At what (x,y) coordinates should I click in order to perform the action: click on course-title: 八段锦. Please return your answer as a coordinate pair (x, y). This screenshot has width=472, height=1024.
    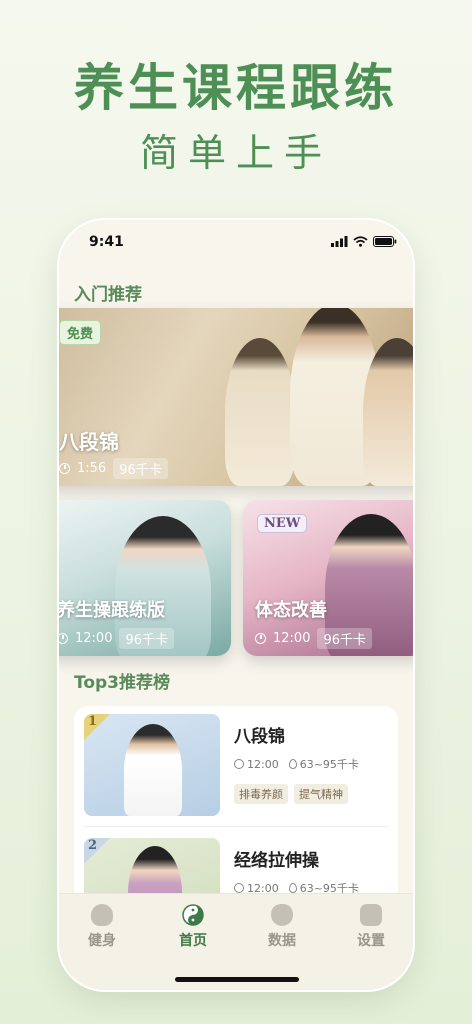
    Looking at the image, I should click on (259, 737).